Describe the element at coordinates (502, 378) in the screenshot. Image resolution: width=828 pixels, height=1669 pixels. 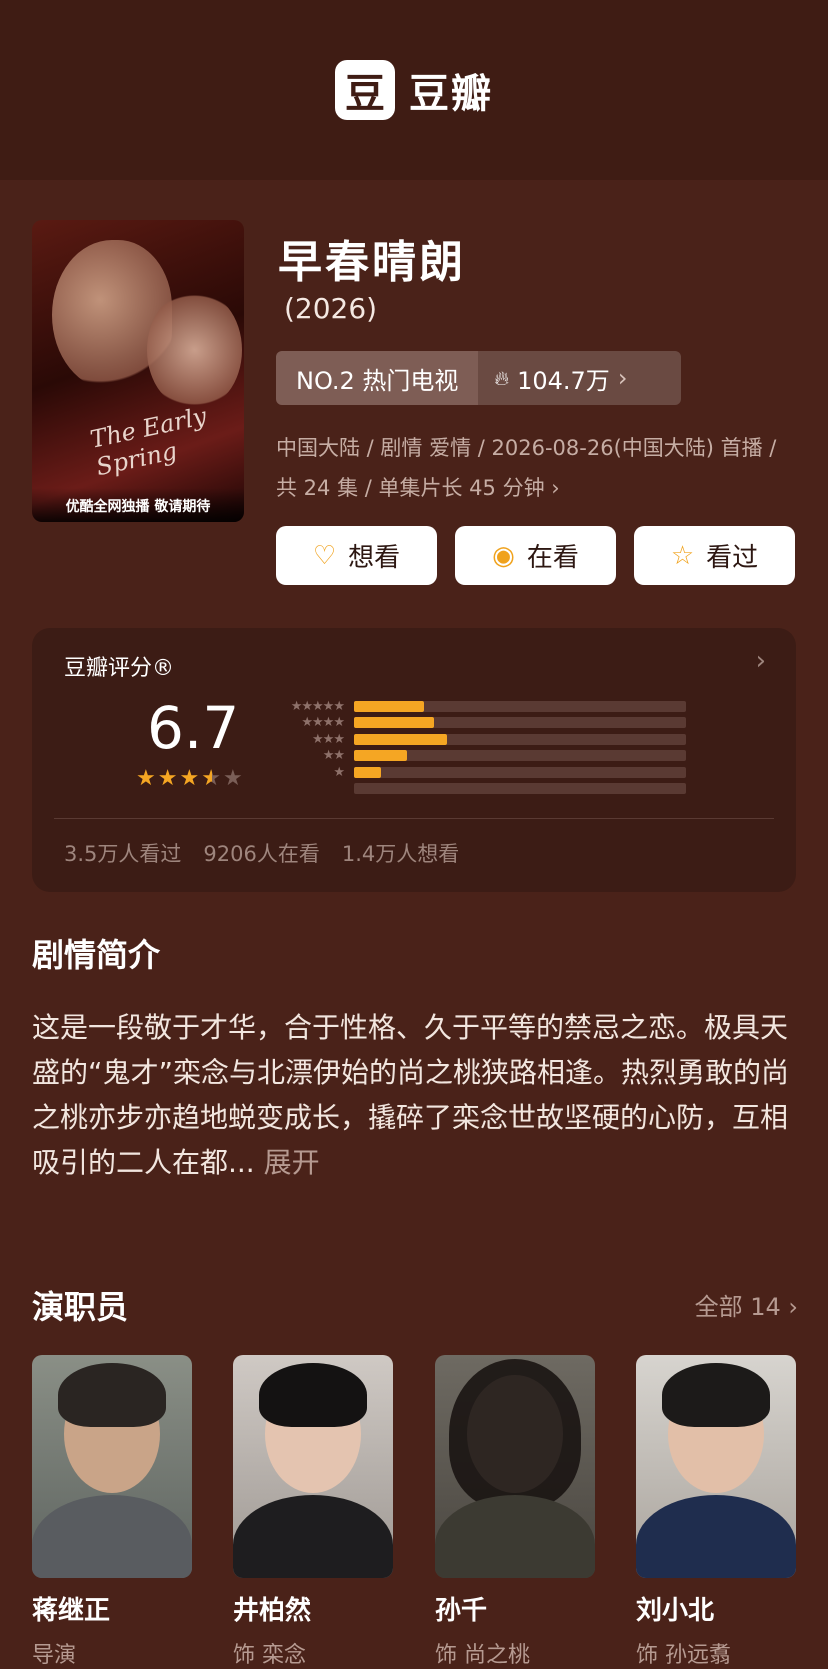
I see `flame-icon: 🔥︎` at that location.